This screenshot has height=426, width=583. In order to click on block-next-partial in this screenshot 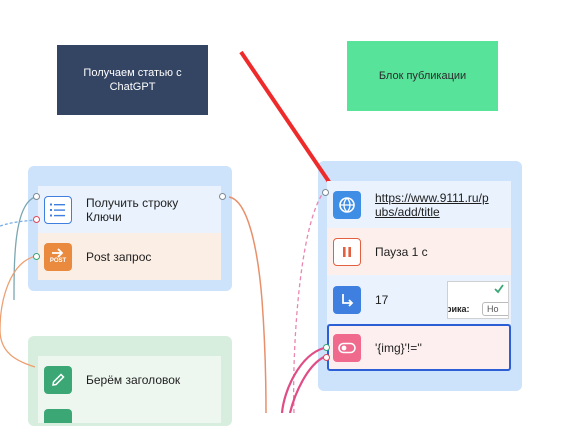, I will do `click(129, 413)`.